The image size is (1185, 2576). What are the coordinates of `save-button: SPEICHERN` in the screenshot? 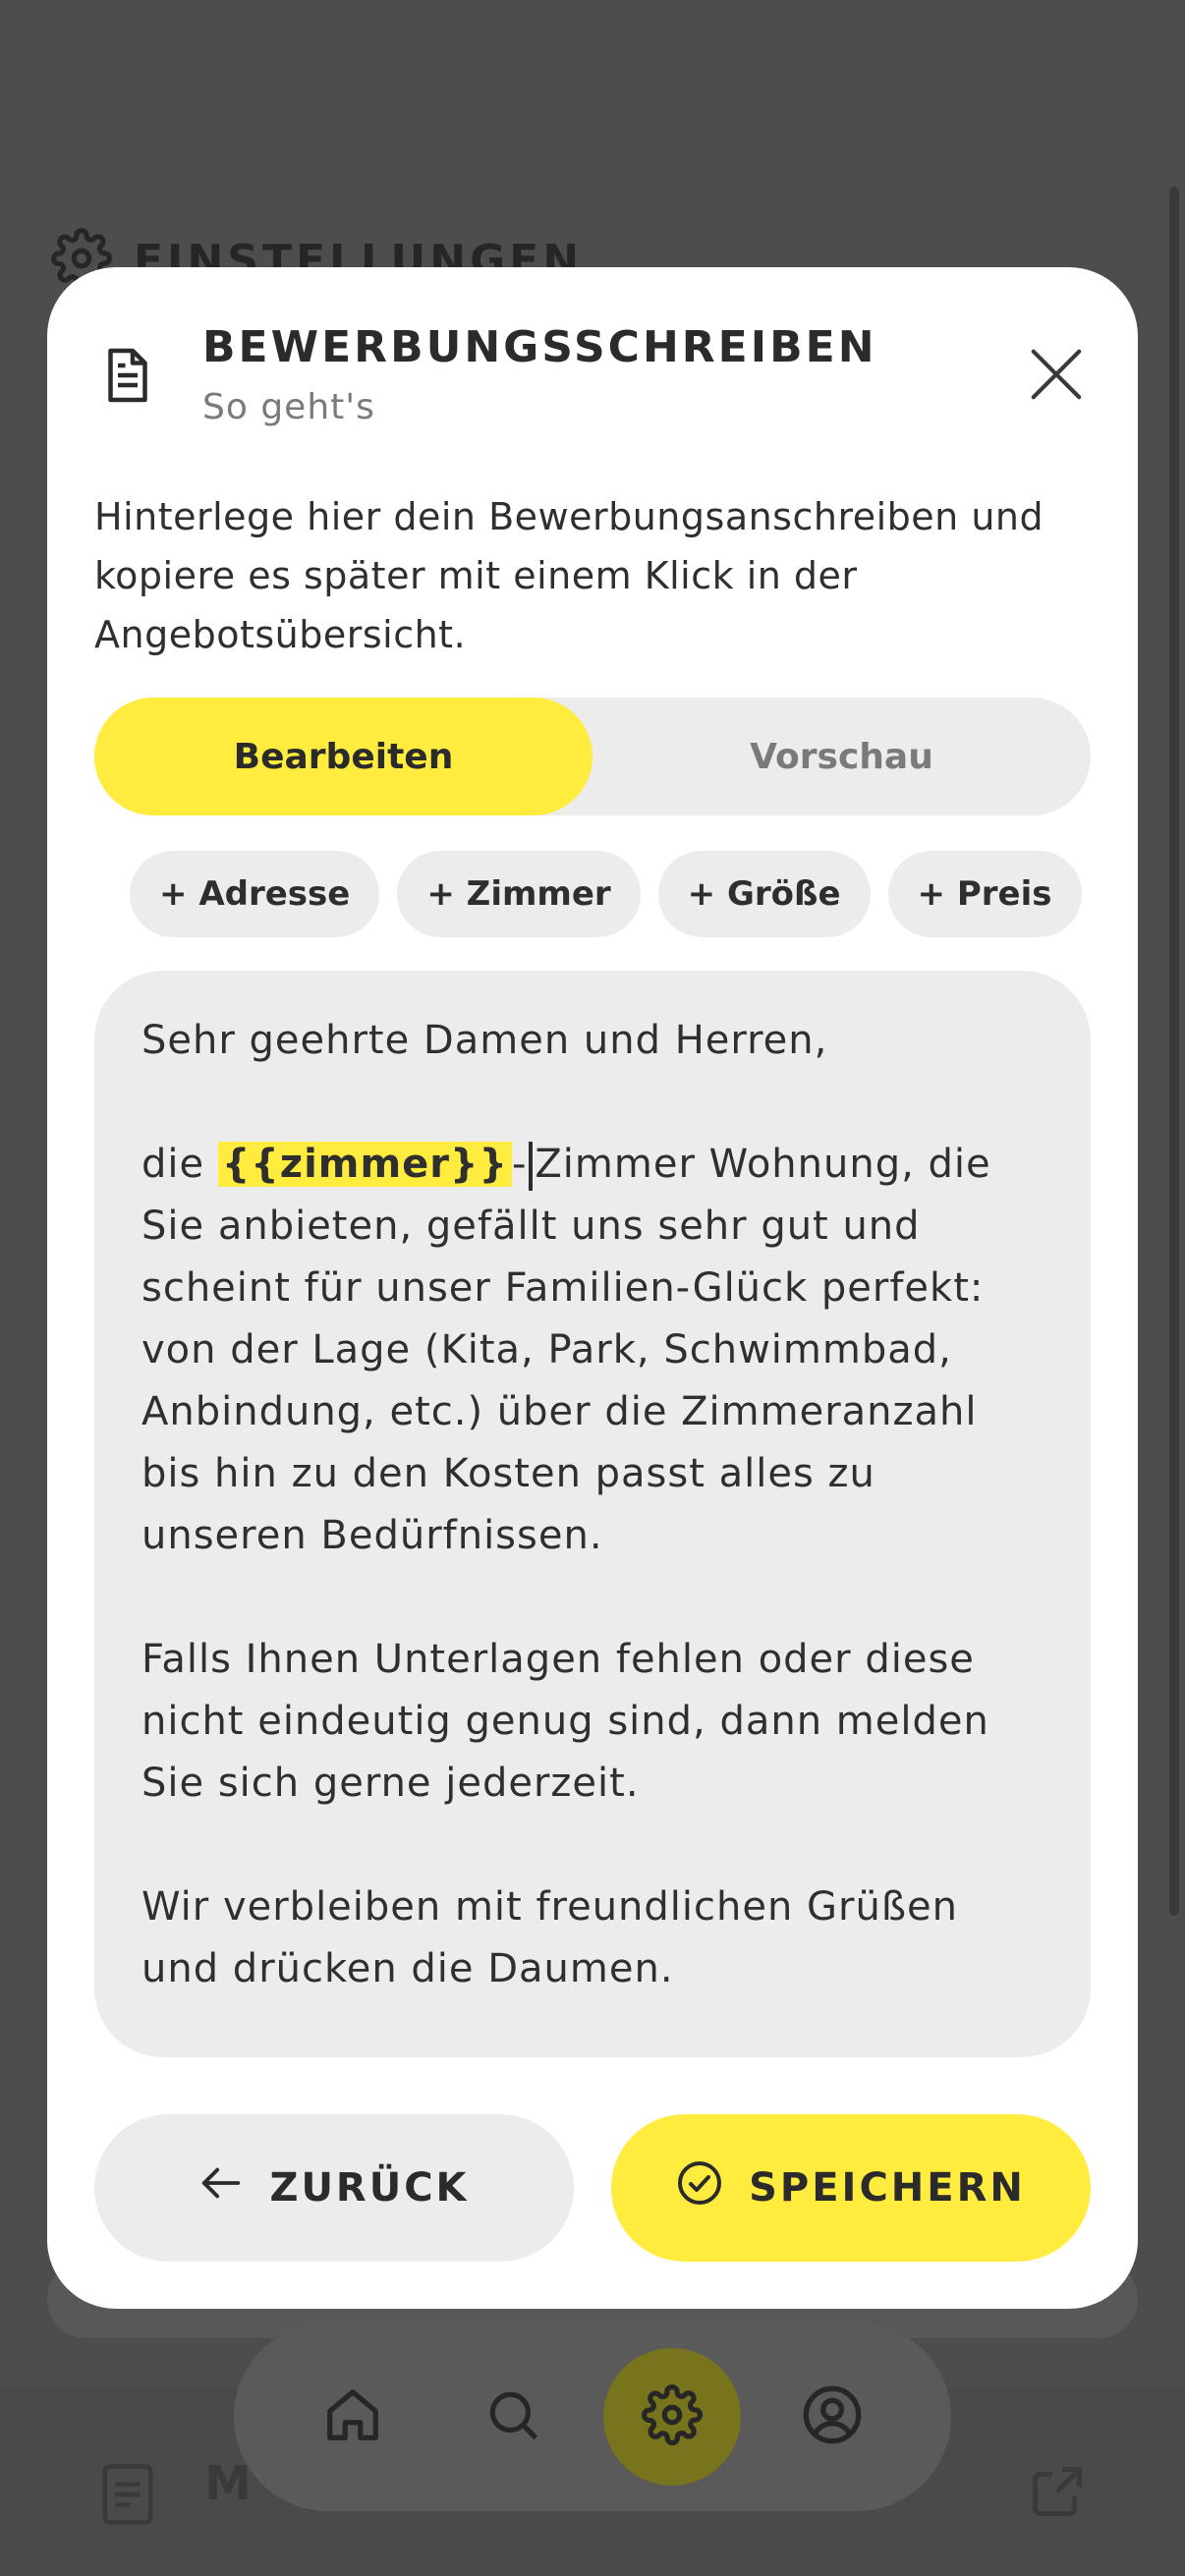 It's located at (851, 2188).